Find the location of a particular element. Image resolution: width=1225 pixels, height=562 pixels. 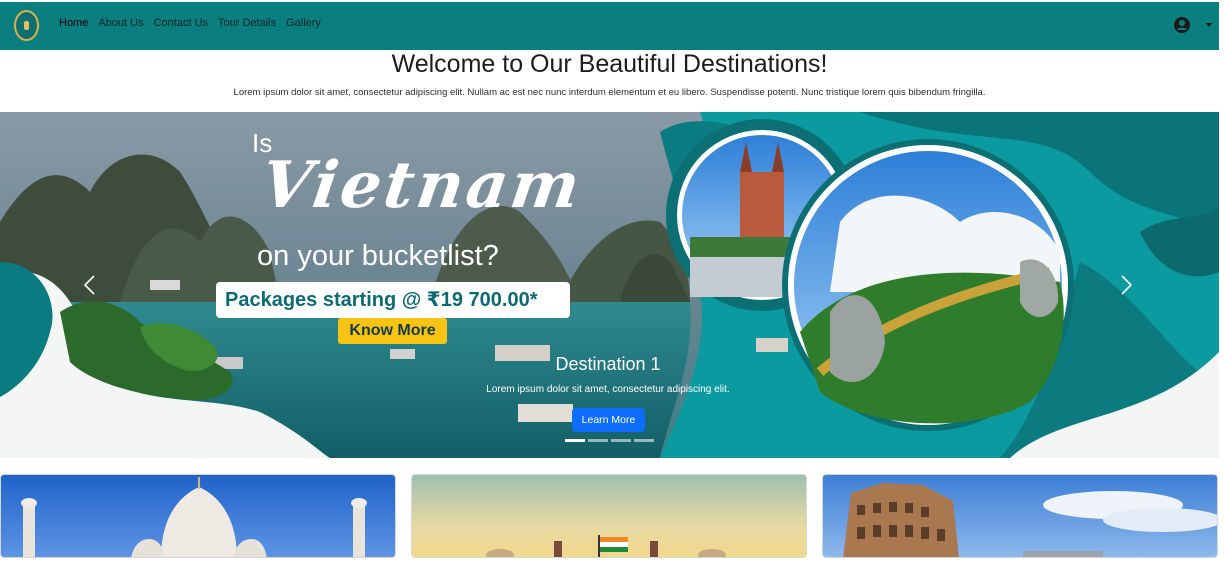

brand-logo is located at coordinates (26, 25).